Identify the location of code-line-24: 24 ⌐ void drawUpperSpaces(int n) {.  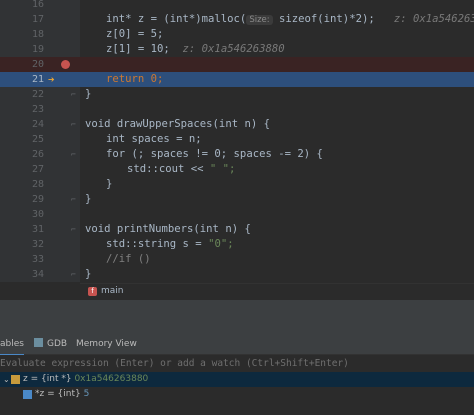
(237, 124).